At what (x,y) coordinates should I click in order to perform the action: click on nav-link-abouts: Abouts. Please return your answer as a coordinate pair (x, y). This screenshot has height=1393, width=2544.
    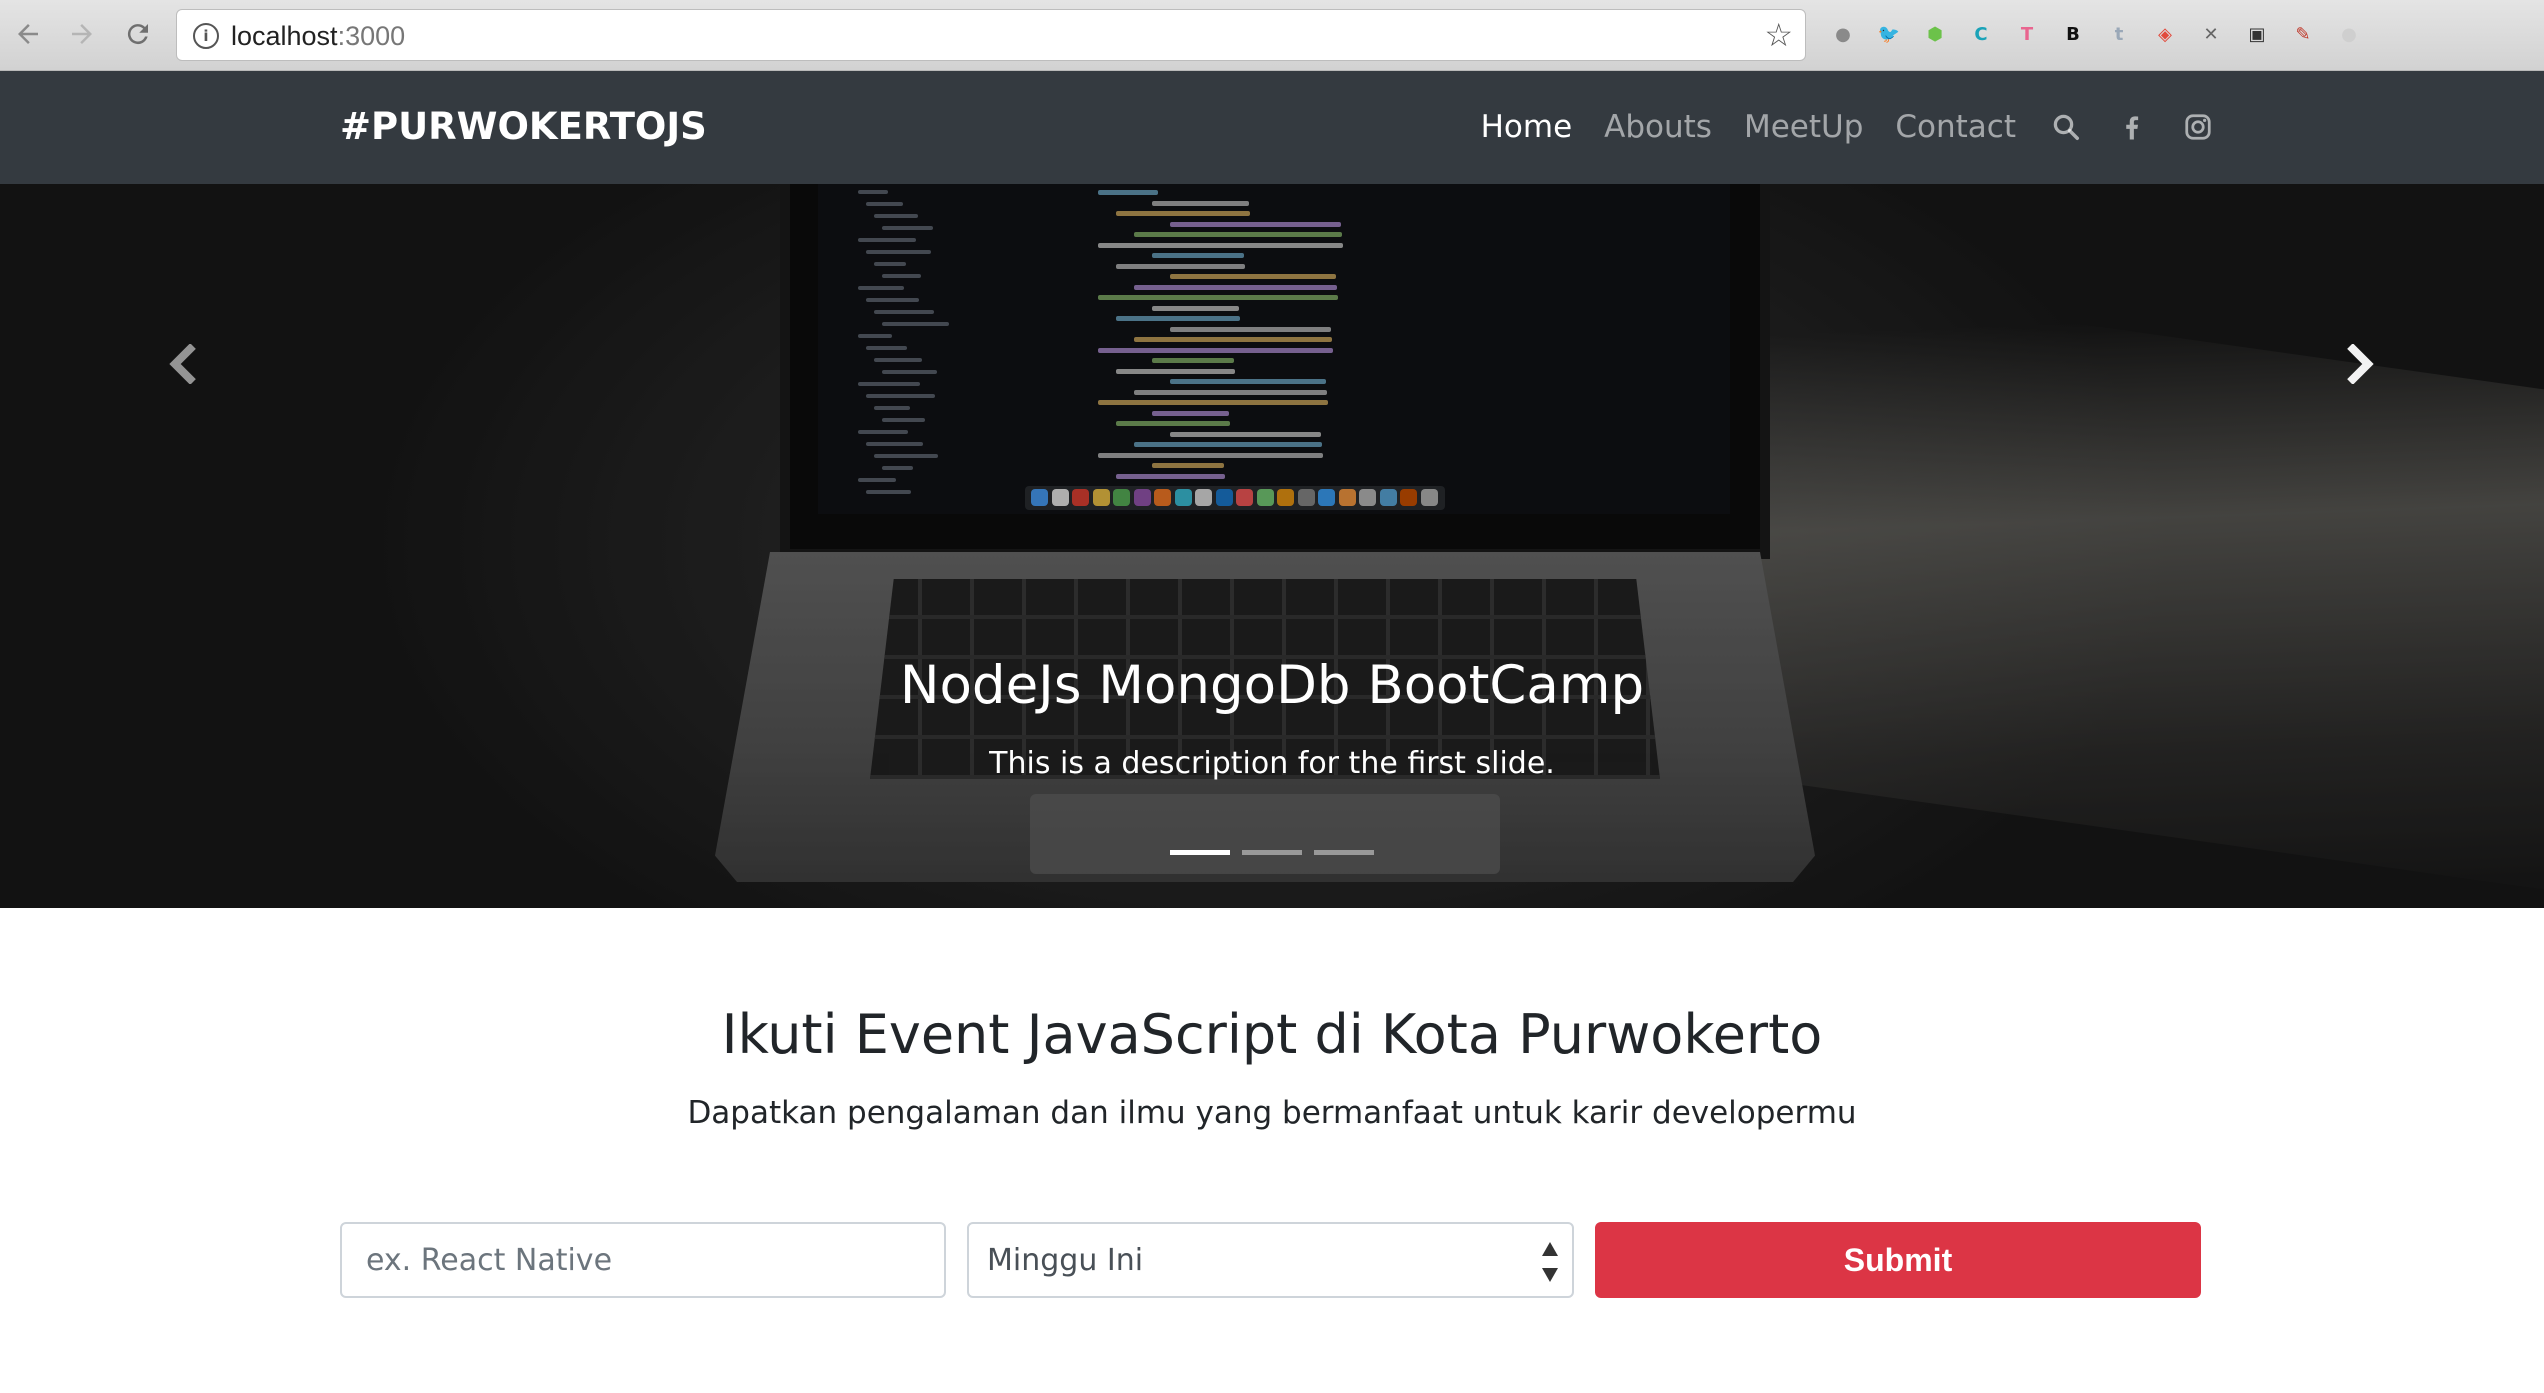
    Looking at the image, I should click on (1658, 127).